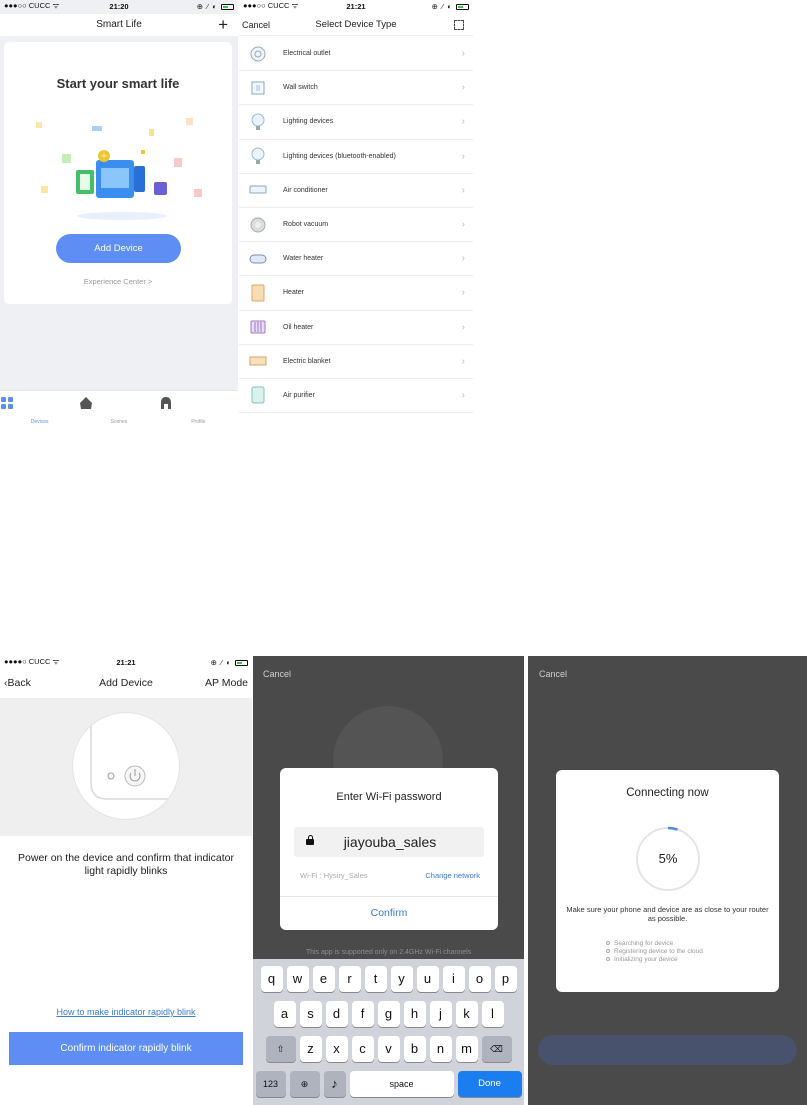  What do you see at coordinates (258, 327) in the screenshot?
I see `oil-heater-icon` at bounding box center [258, 327].